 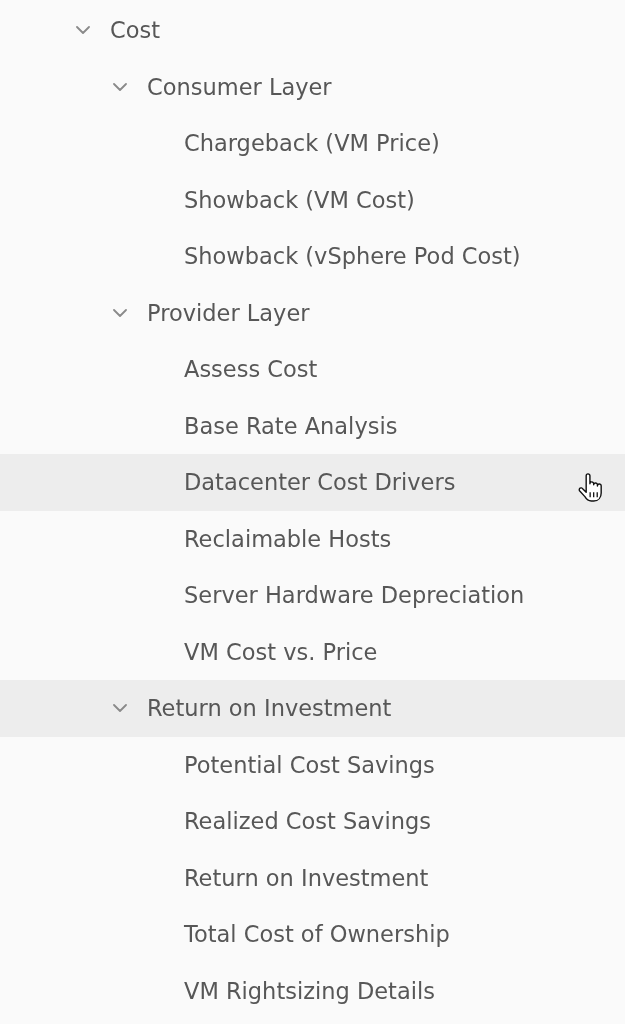 I want to click on tree-item: Provider Layer, so click(x=312, y=312).